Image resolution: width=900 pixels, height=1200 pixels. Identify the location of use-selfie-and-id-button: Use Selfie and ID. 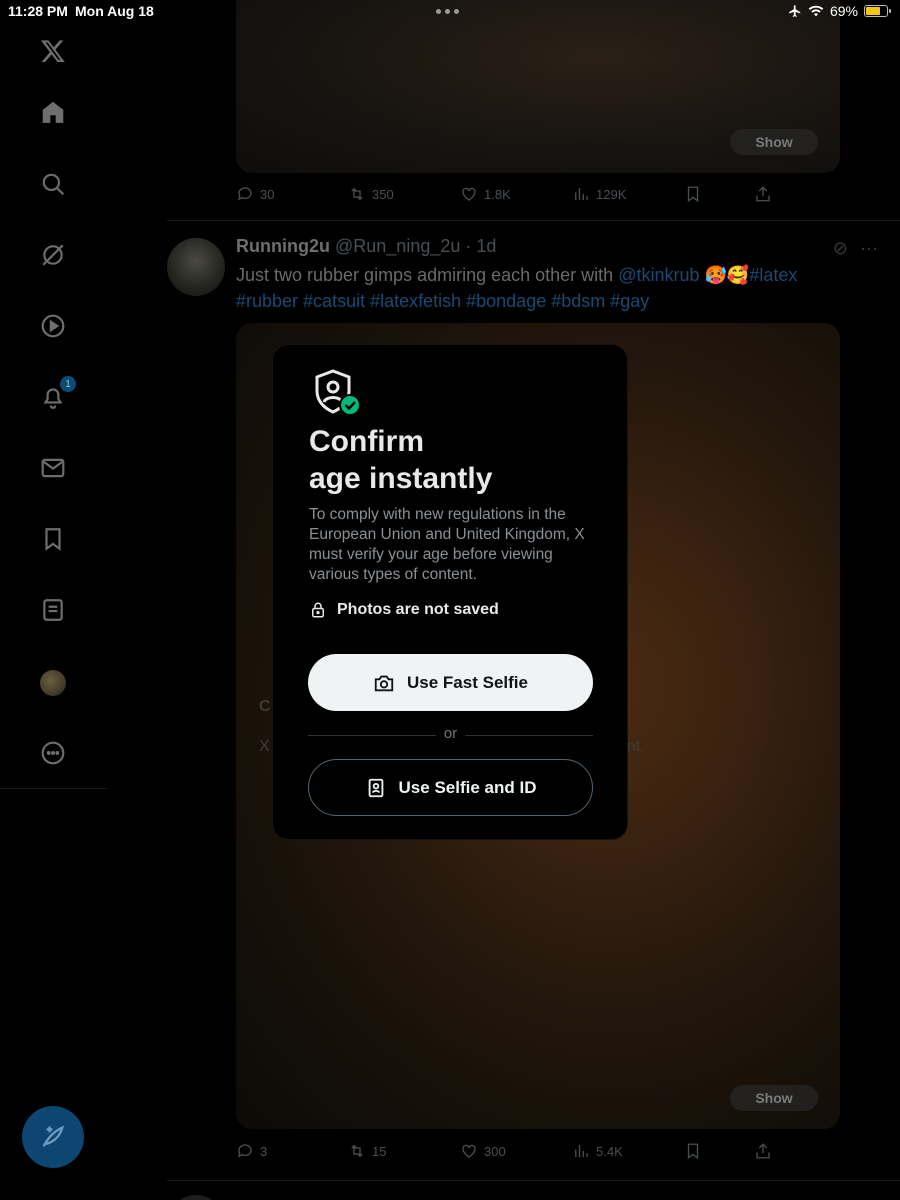
(450, 787).